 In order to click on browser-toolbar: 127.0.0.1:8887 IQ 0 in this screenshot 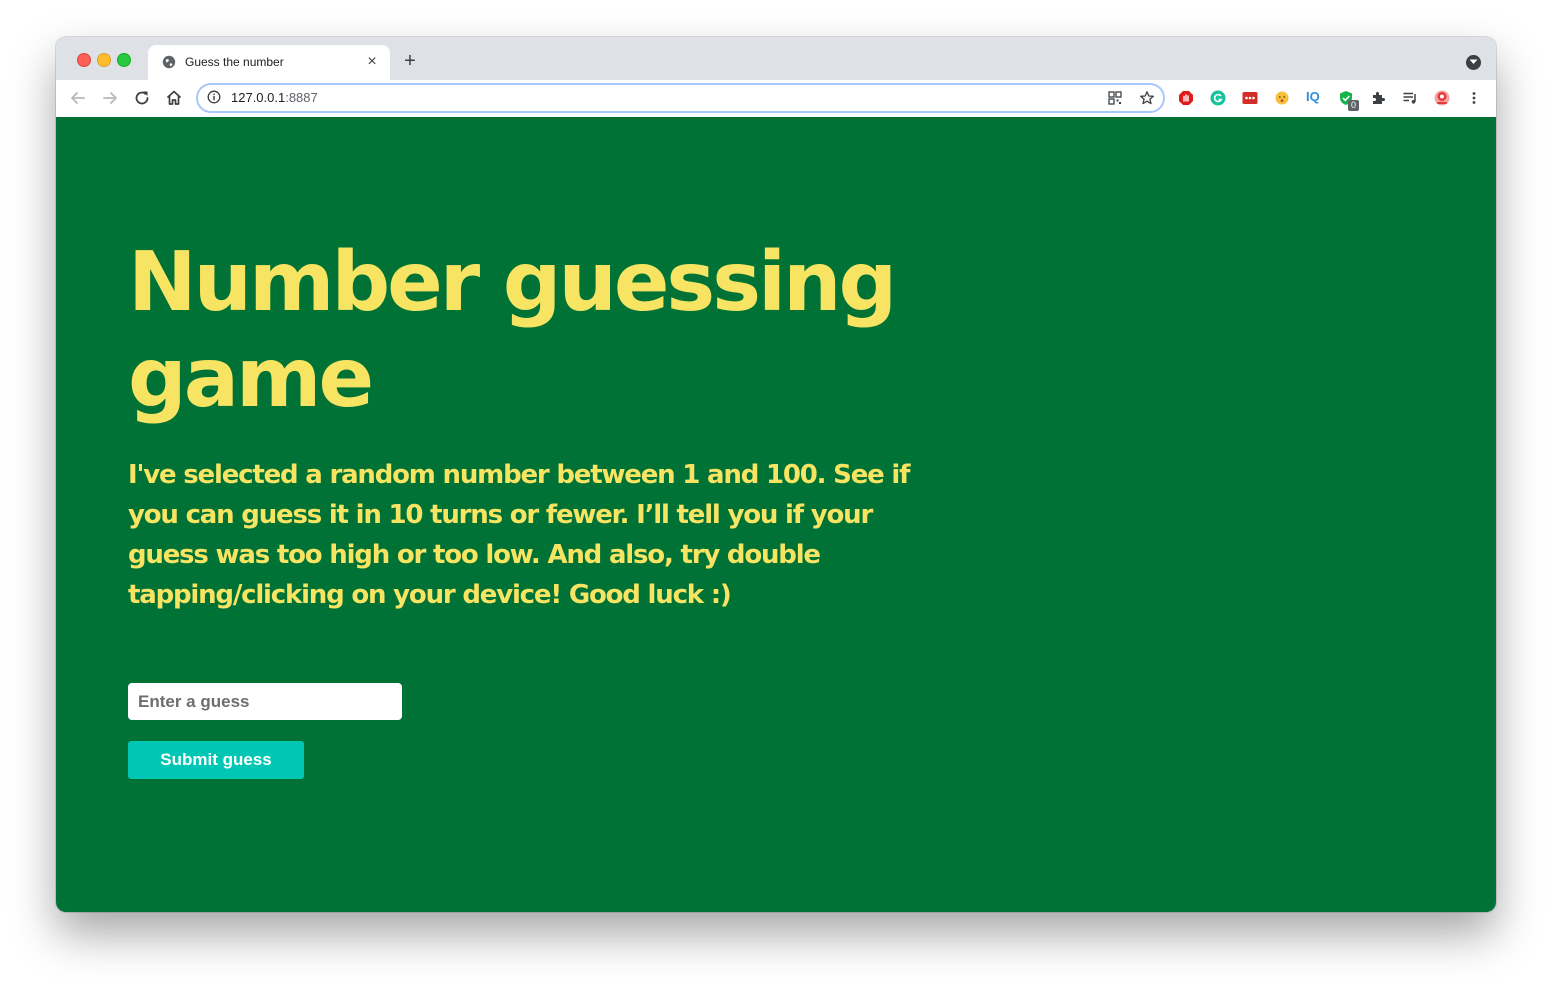, I will do `click(776, 99)`.